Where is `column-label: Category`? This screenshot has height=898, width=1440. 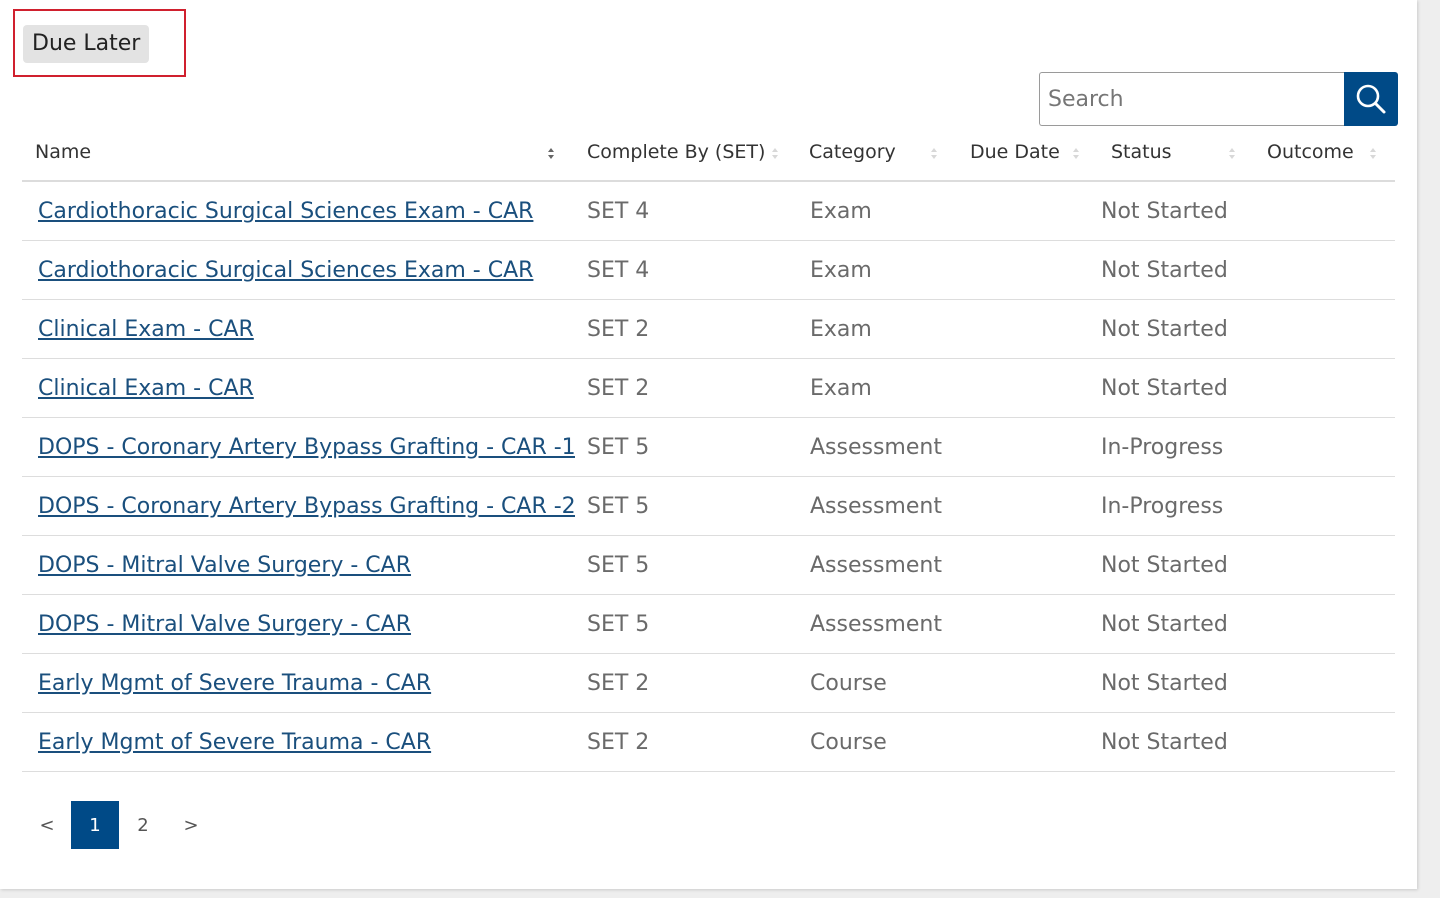
column-label: Category is located at coordinates (852, 152).